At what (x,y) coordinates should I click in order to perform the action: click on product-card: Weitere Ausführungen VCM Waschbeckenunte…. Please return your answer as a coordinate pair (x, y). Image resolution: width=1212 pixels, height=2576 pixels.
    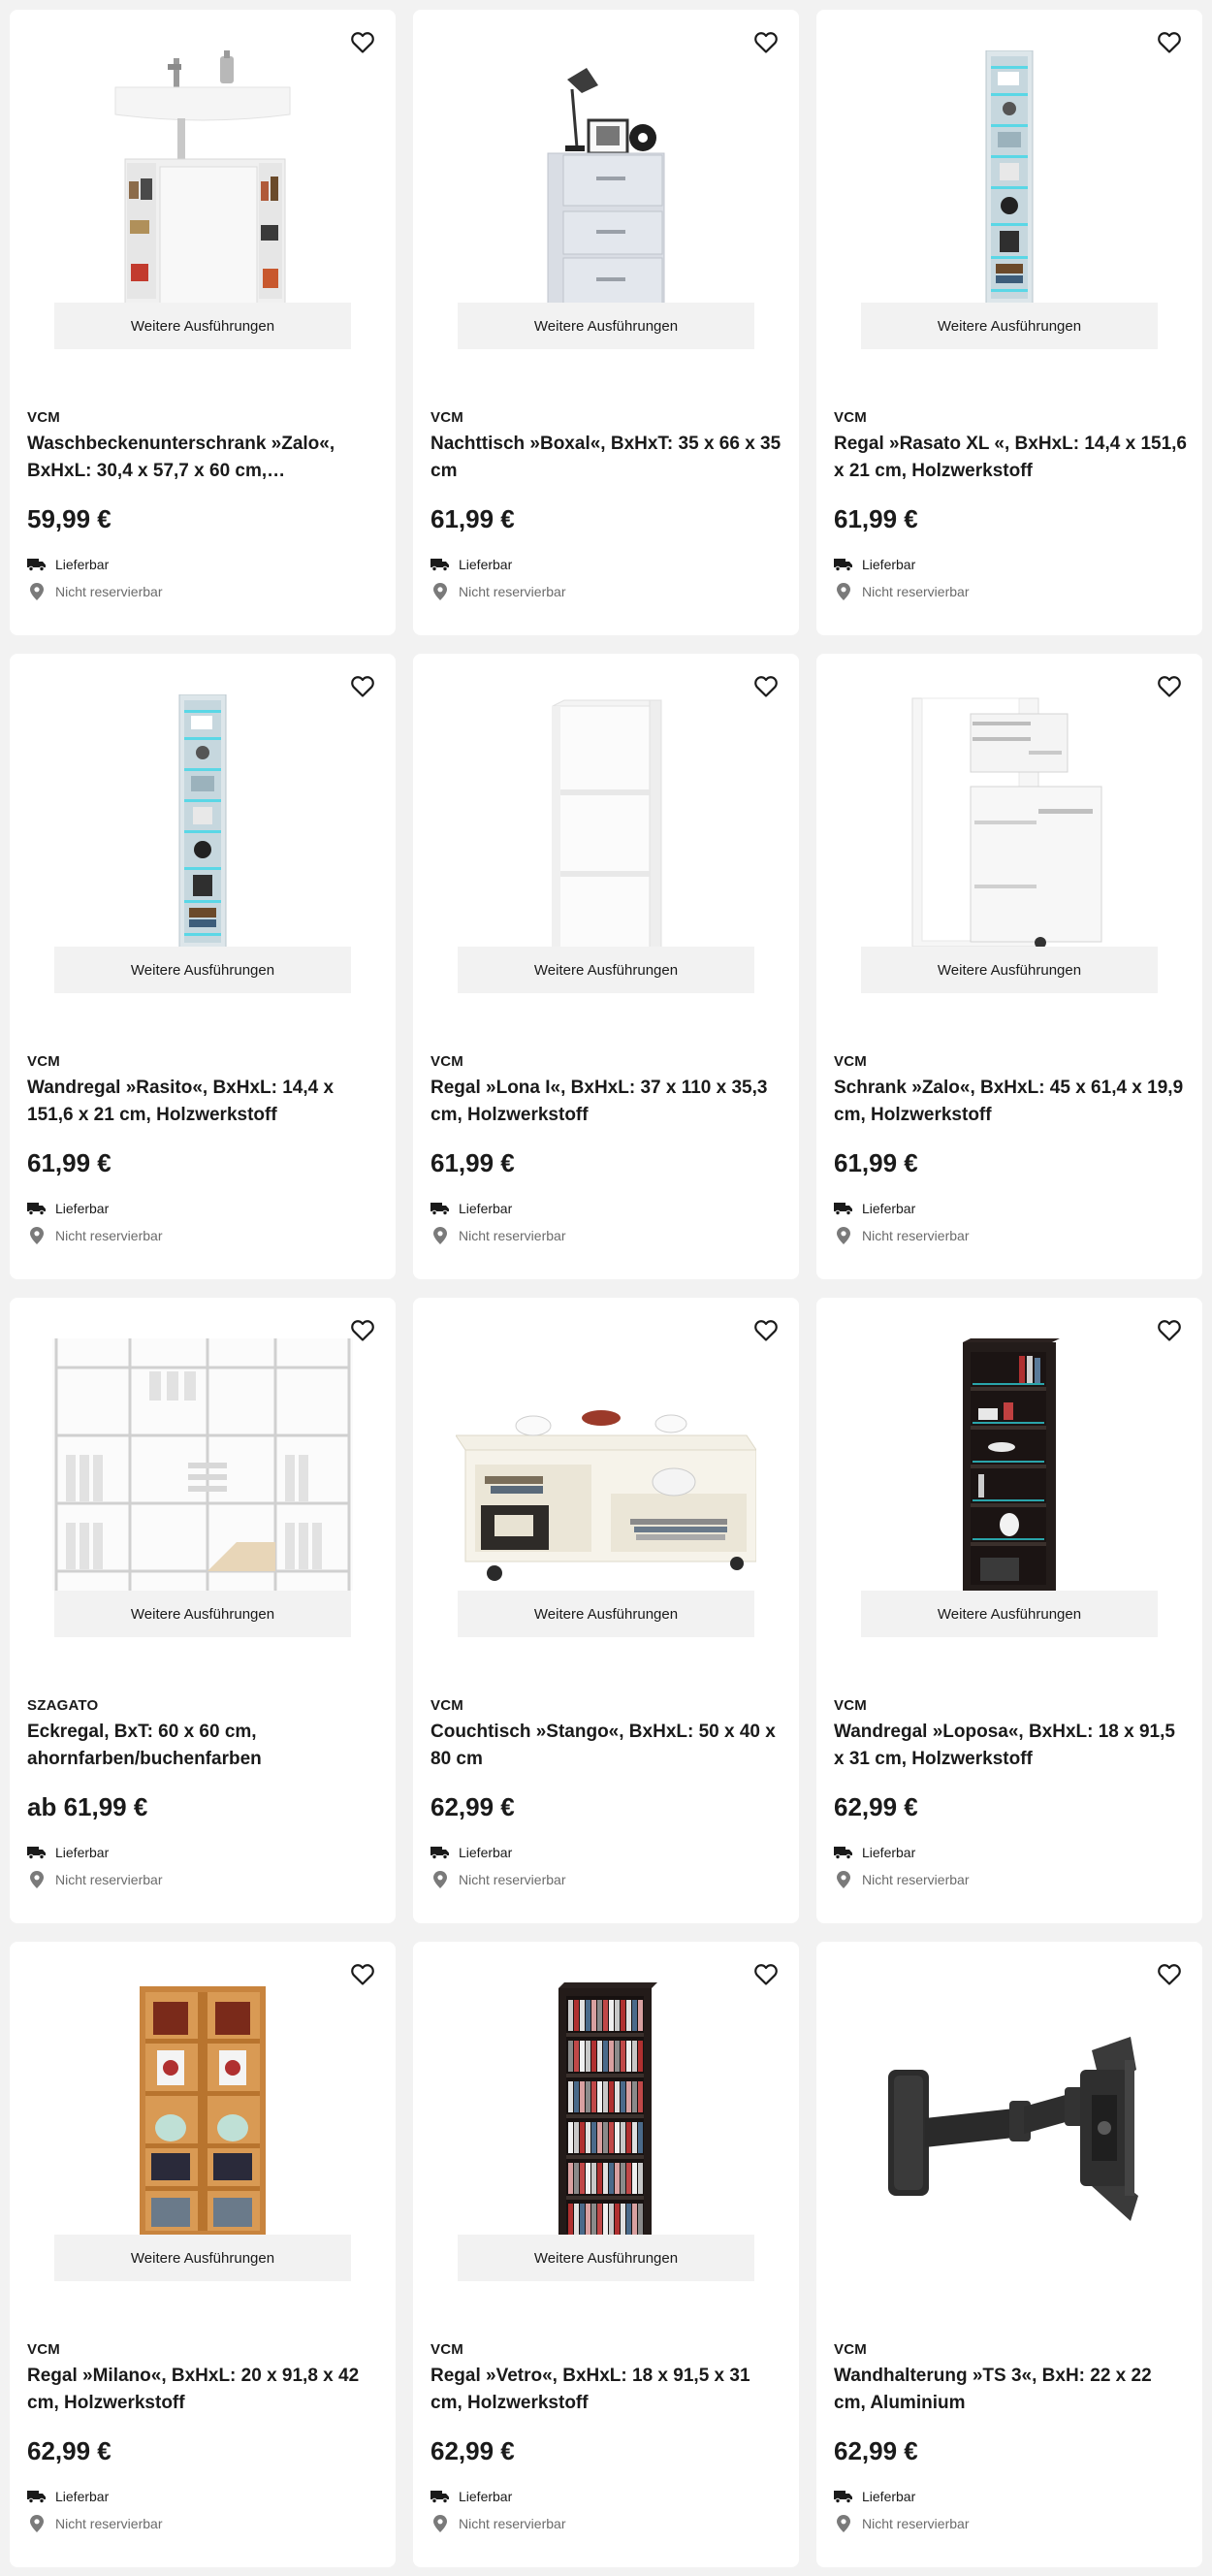
    Looking at the image, I should click on (203, 322).